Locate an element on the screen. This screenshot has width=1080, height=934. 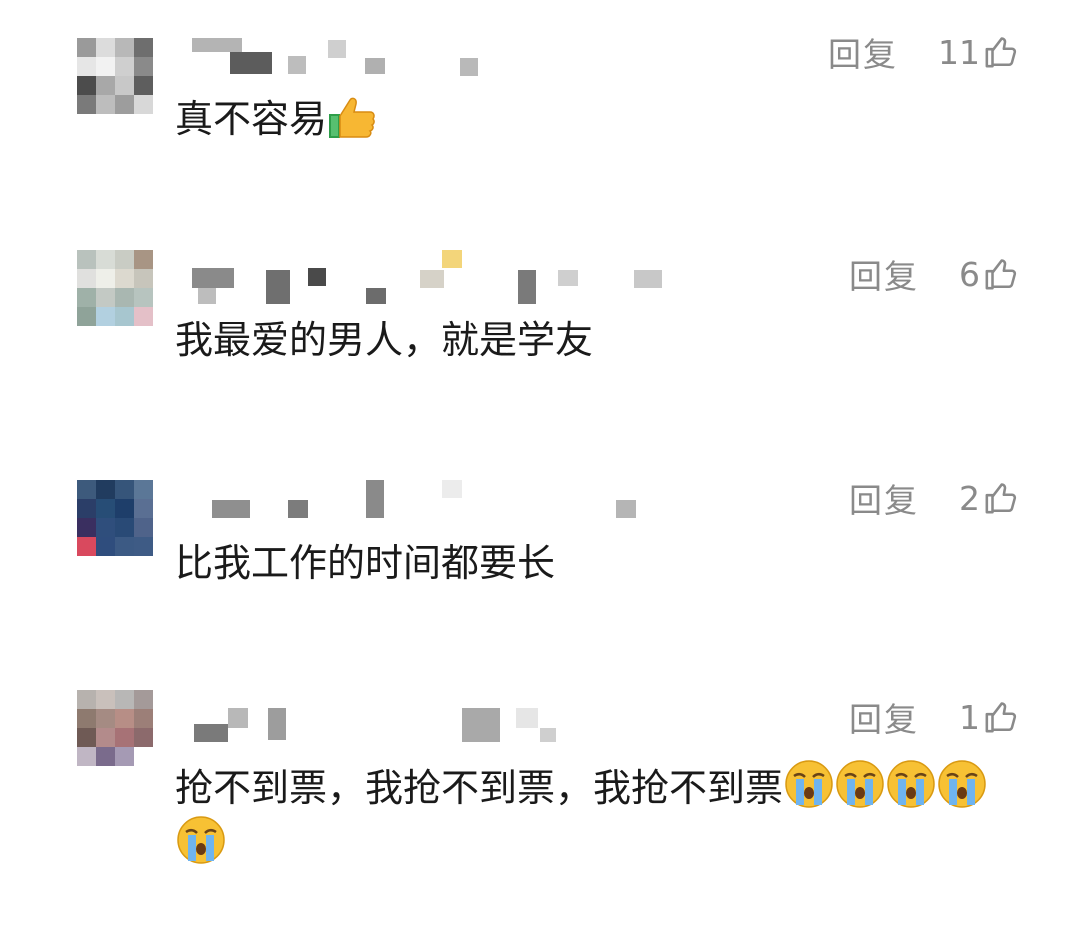
comment-actions: 回复 1 is located at coordinates (933, 718).